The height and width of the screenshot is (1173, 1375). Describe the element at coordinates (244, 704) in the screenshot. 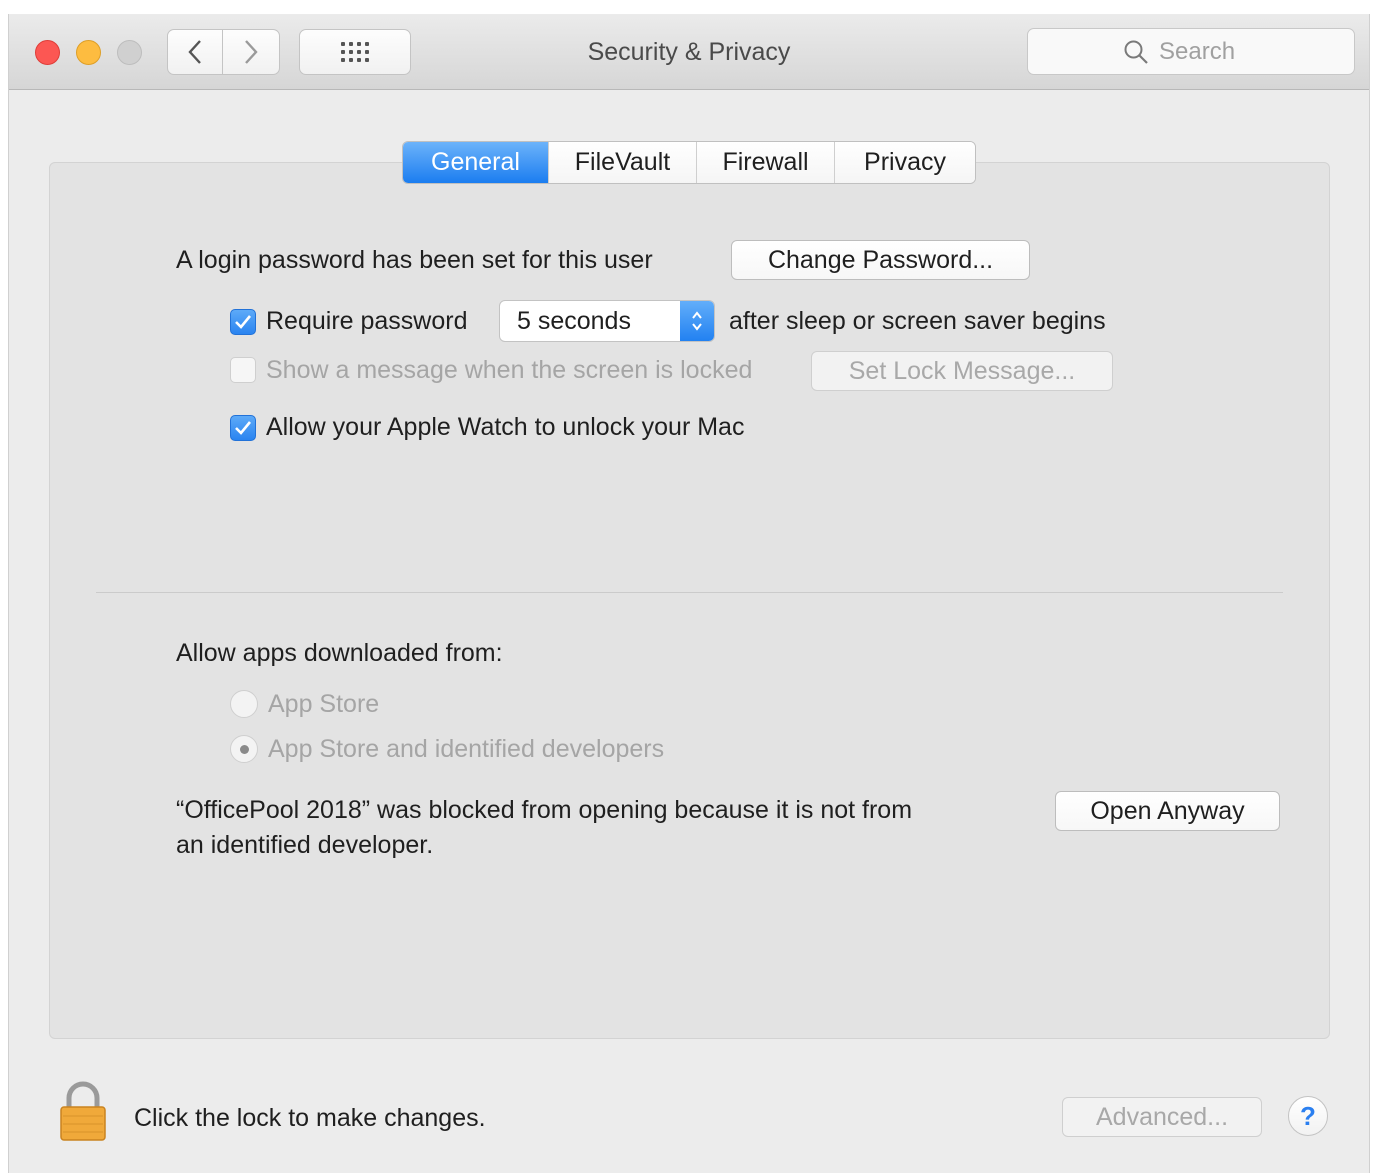

I see `radio-app-store` at that location.